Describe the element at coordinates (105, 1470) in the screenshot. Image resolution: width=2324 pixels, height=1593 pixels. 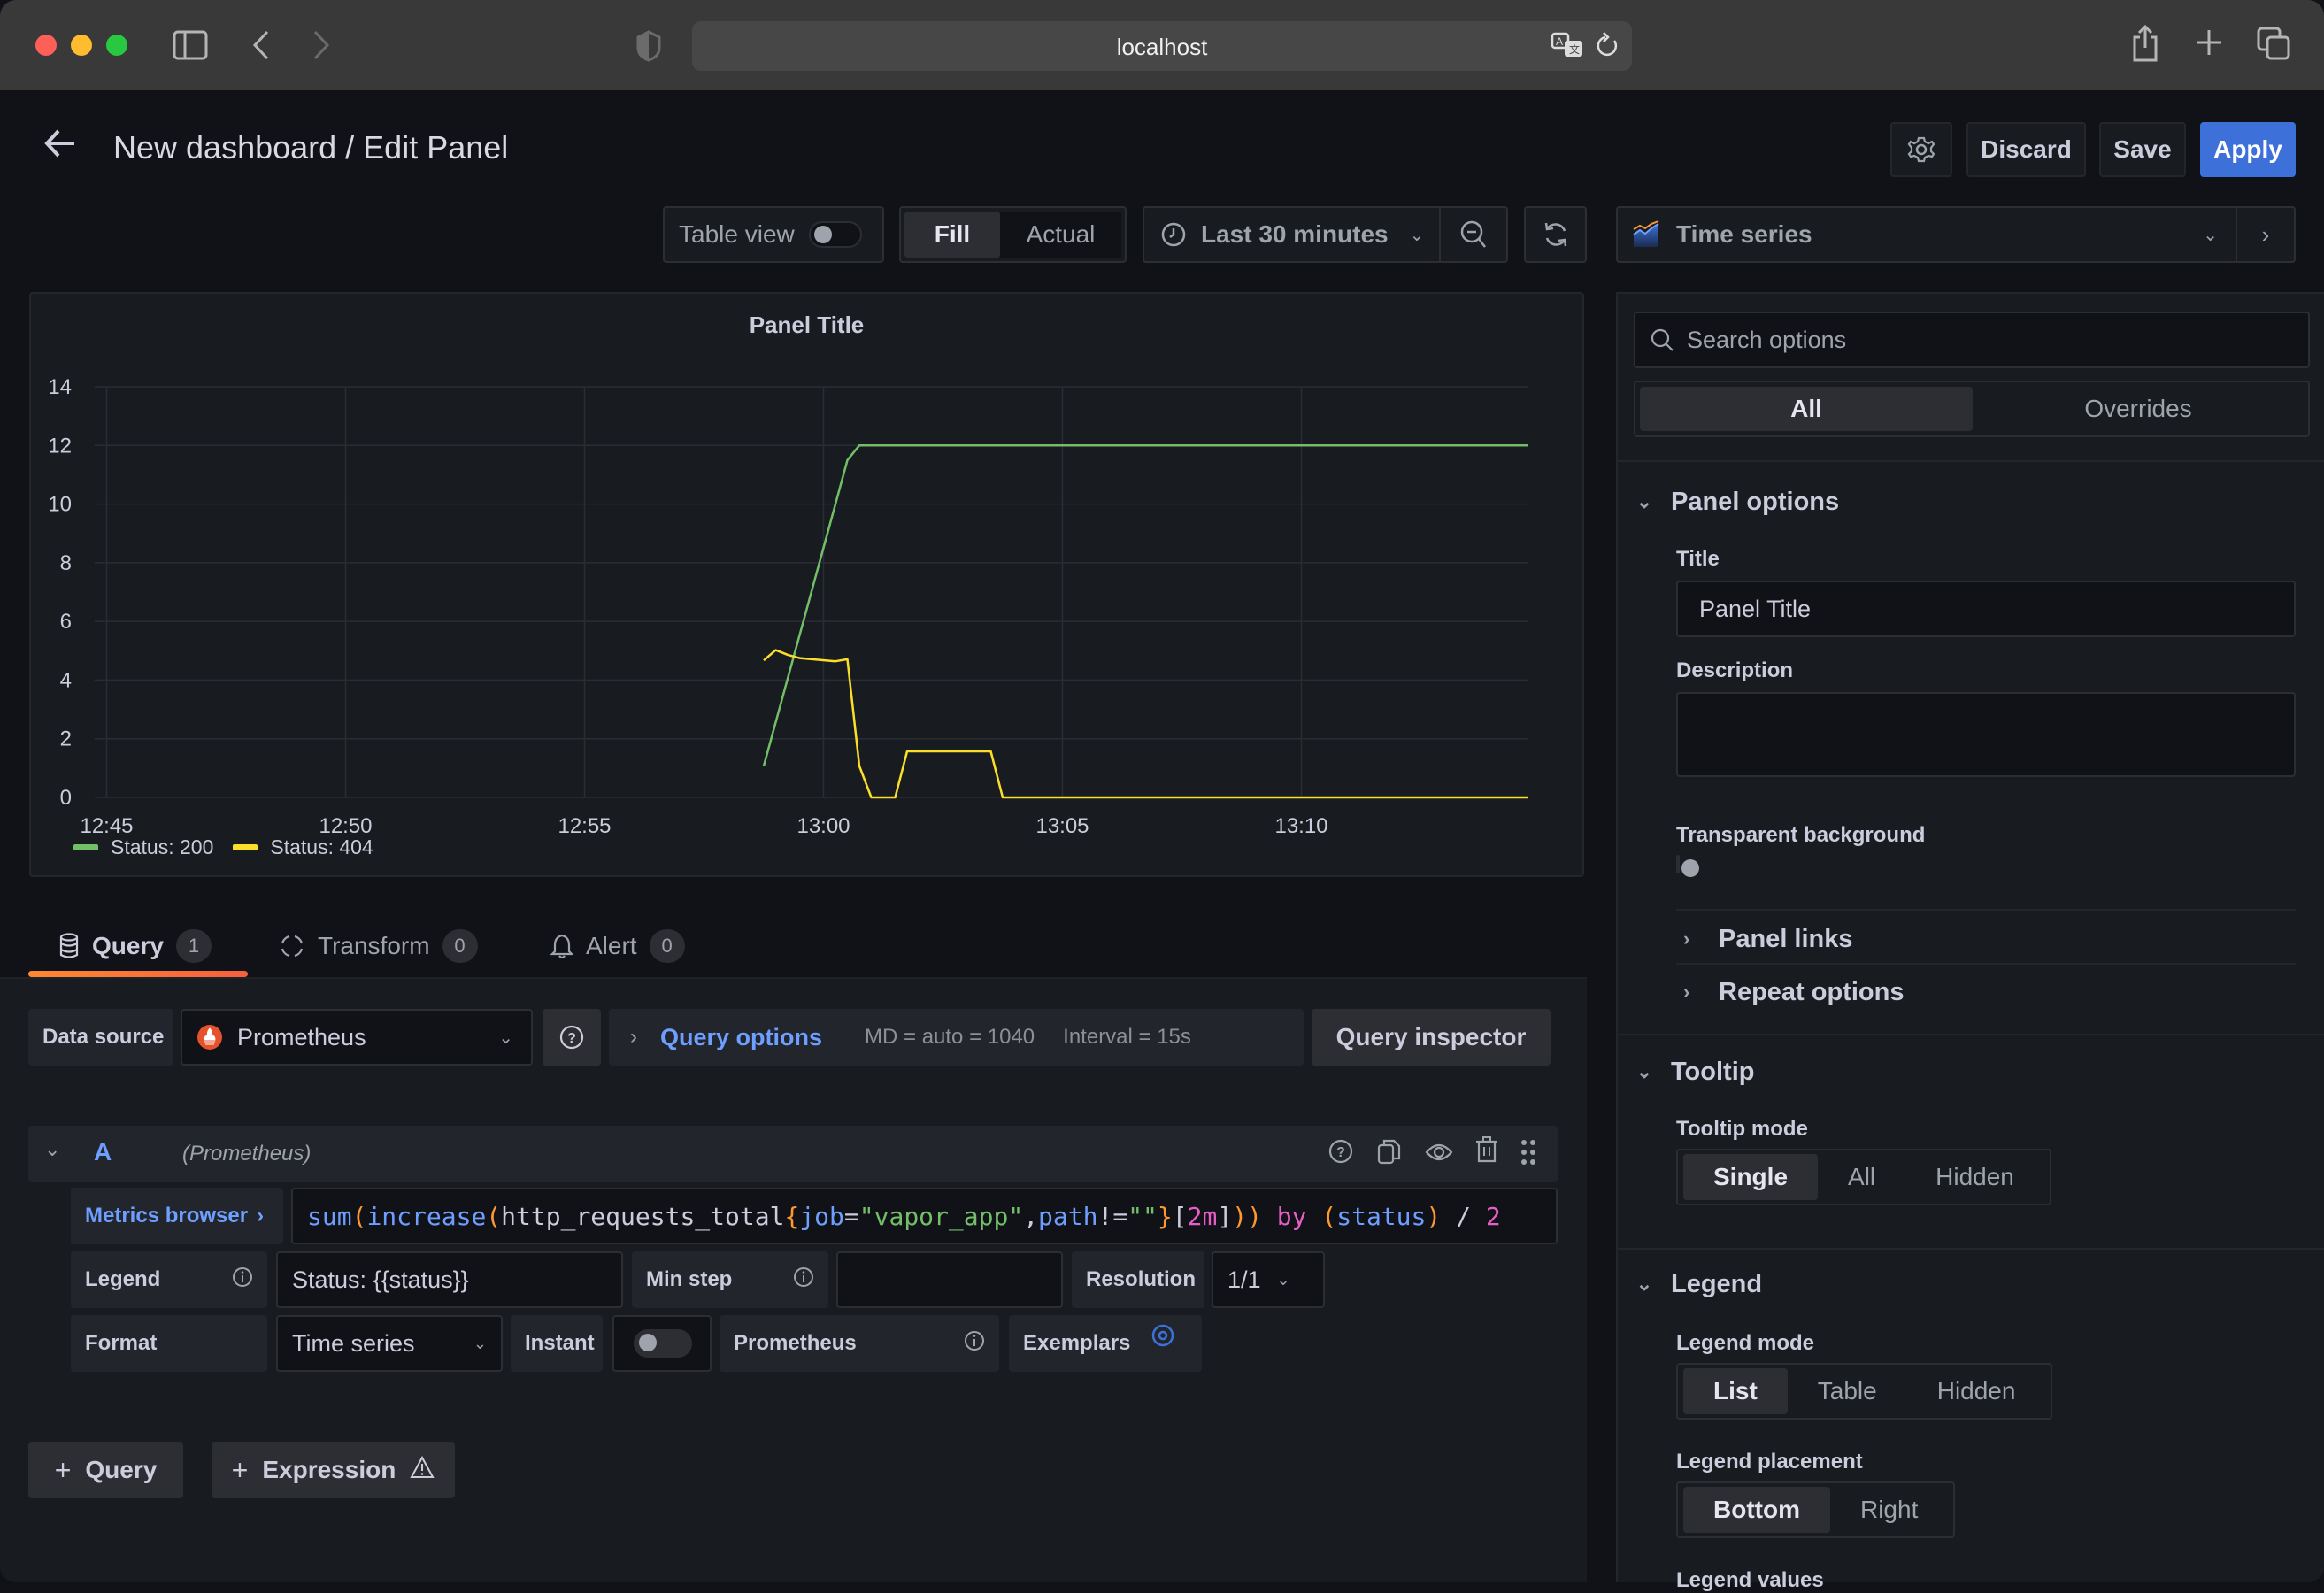
I see `add-query-button: + Query` at that location.